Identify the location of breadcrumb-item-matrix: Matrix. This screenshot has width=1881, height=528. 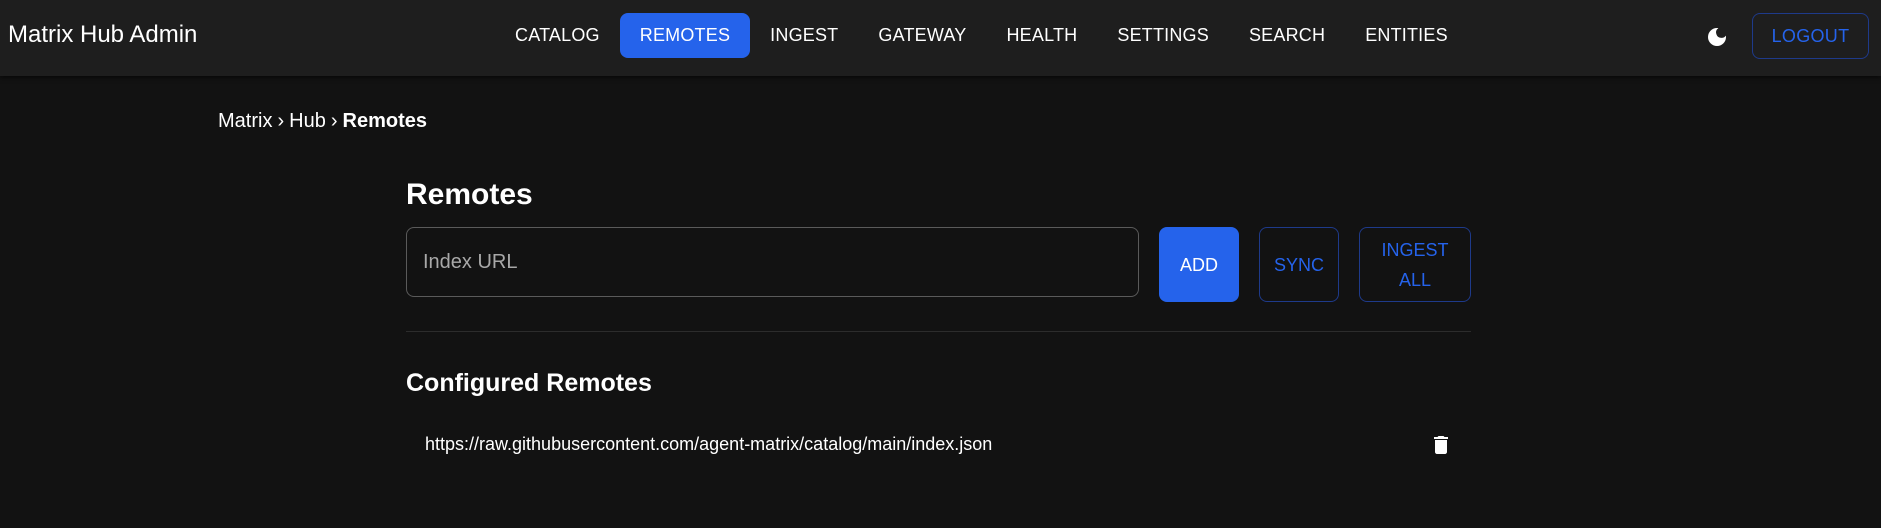
(245, 121).